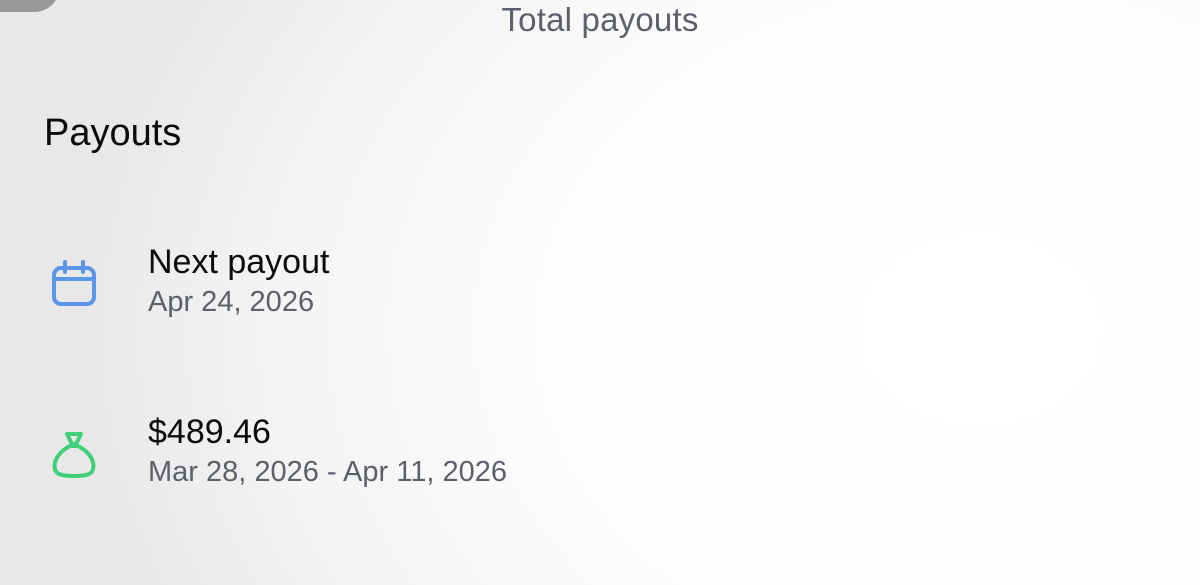  Describe the element at coordinates (74, 284) in the screenshot. I see `calendar-icon` at that location.